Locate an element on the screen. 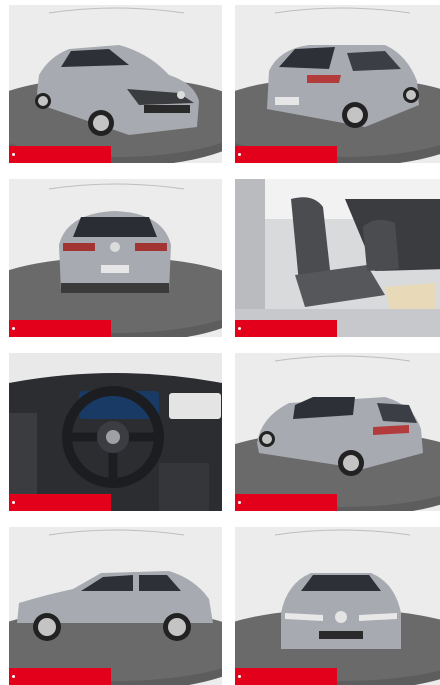 The image size is (440, 685). gallery-photo-side-profile is located at coordinates (115, 606).